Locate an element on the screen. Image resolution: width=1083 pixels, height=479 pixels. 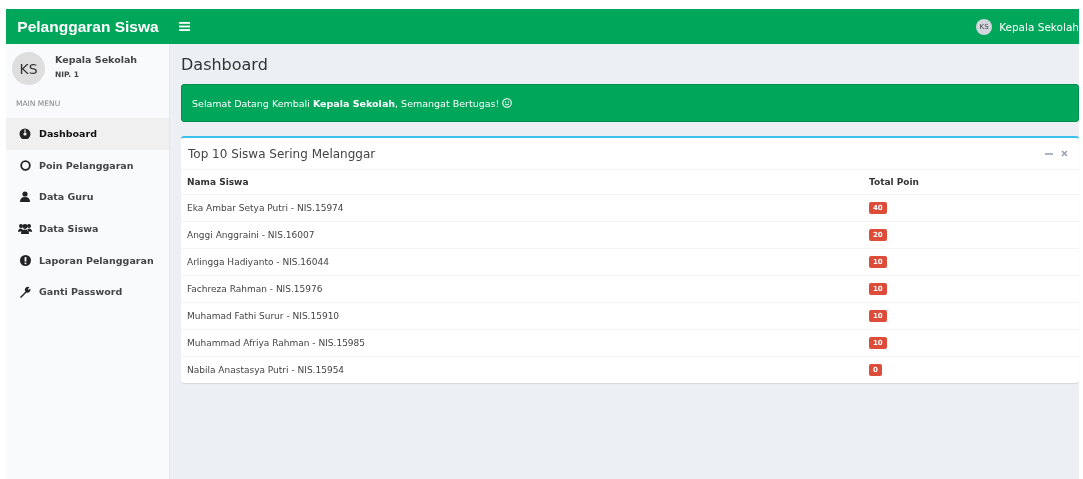
user-name: Kepala Sekolah is located at coordinates (96, 59).